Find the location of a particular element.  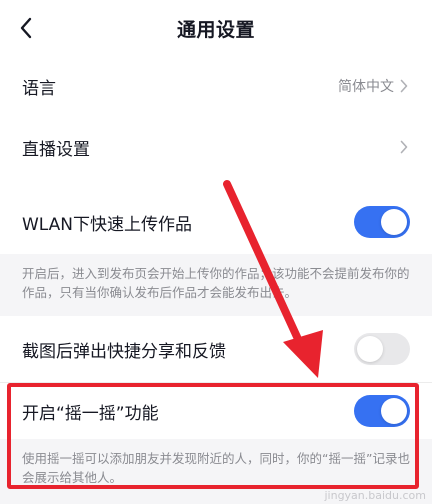

page-title: 通用设置 is located at coordinates (215, 29).